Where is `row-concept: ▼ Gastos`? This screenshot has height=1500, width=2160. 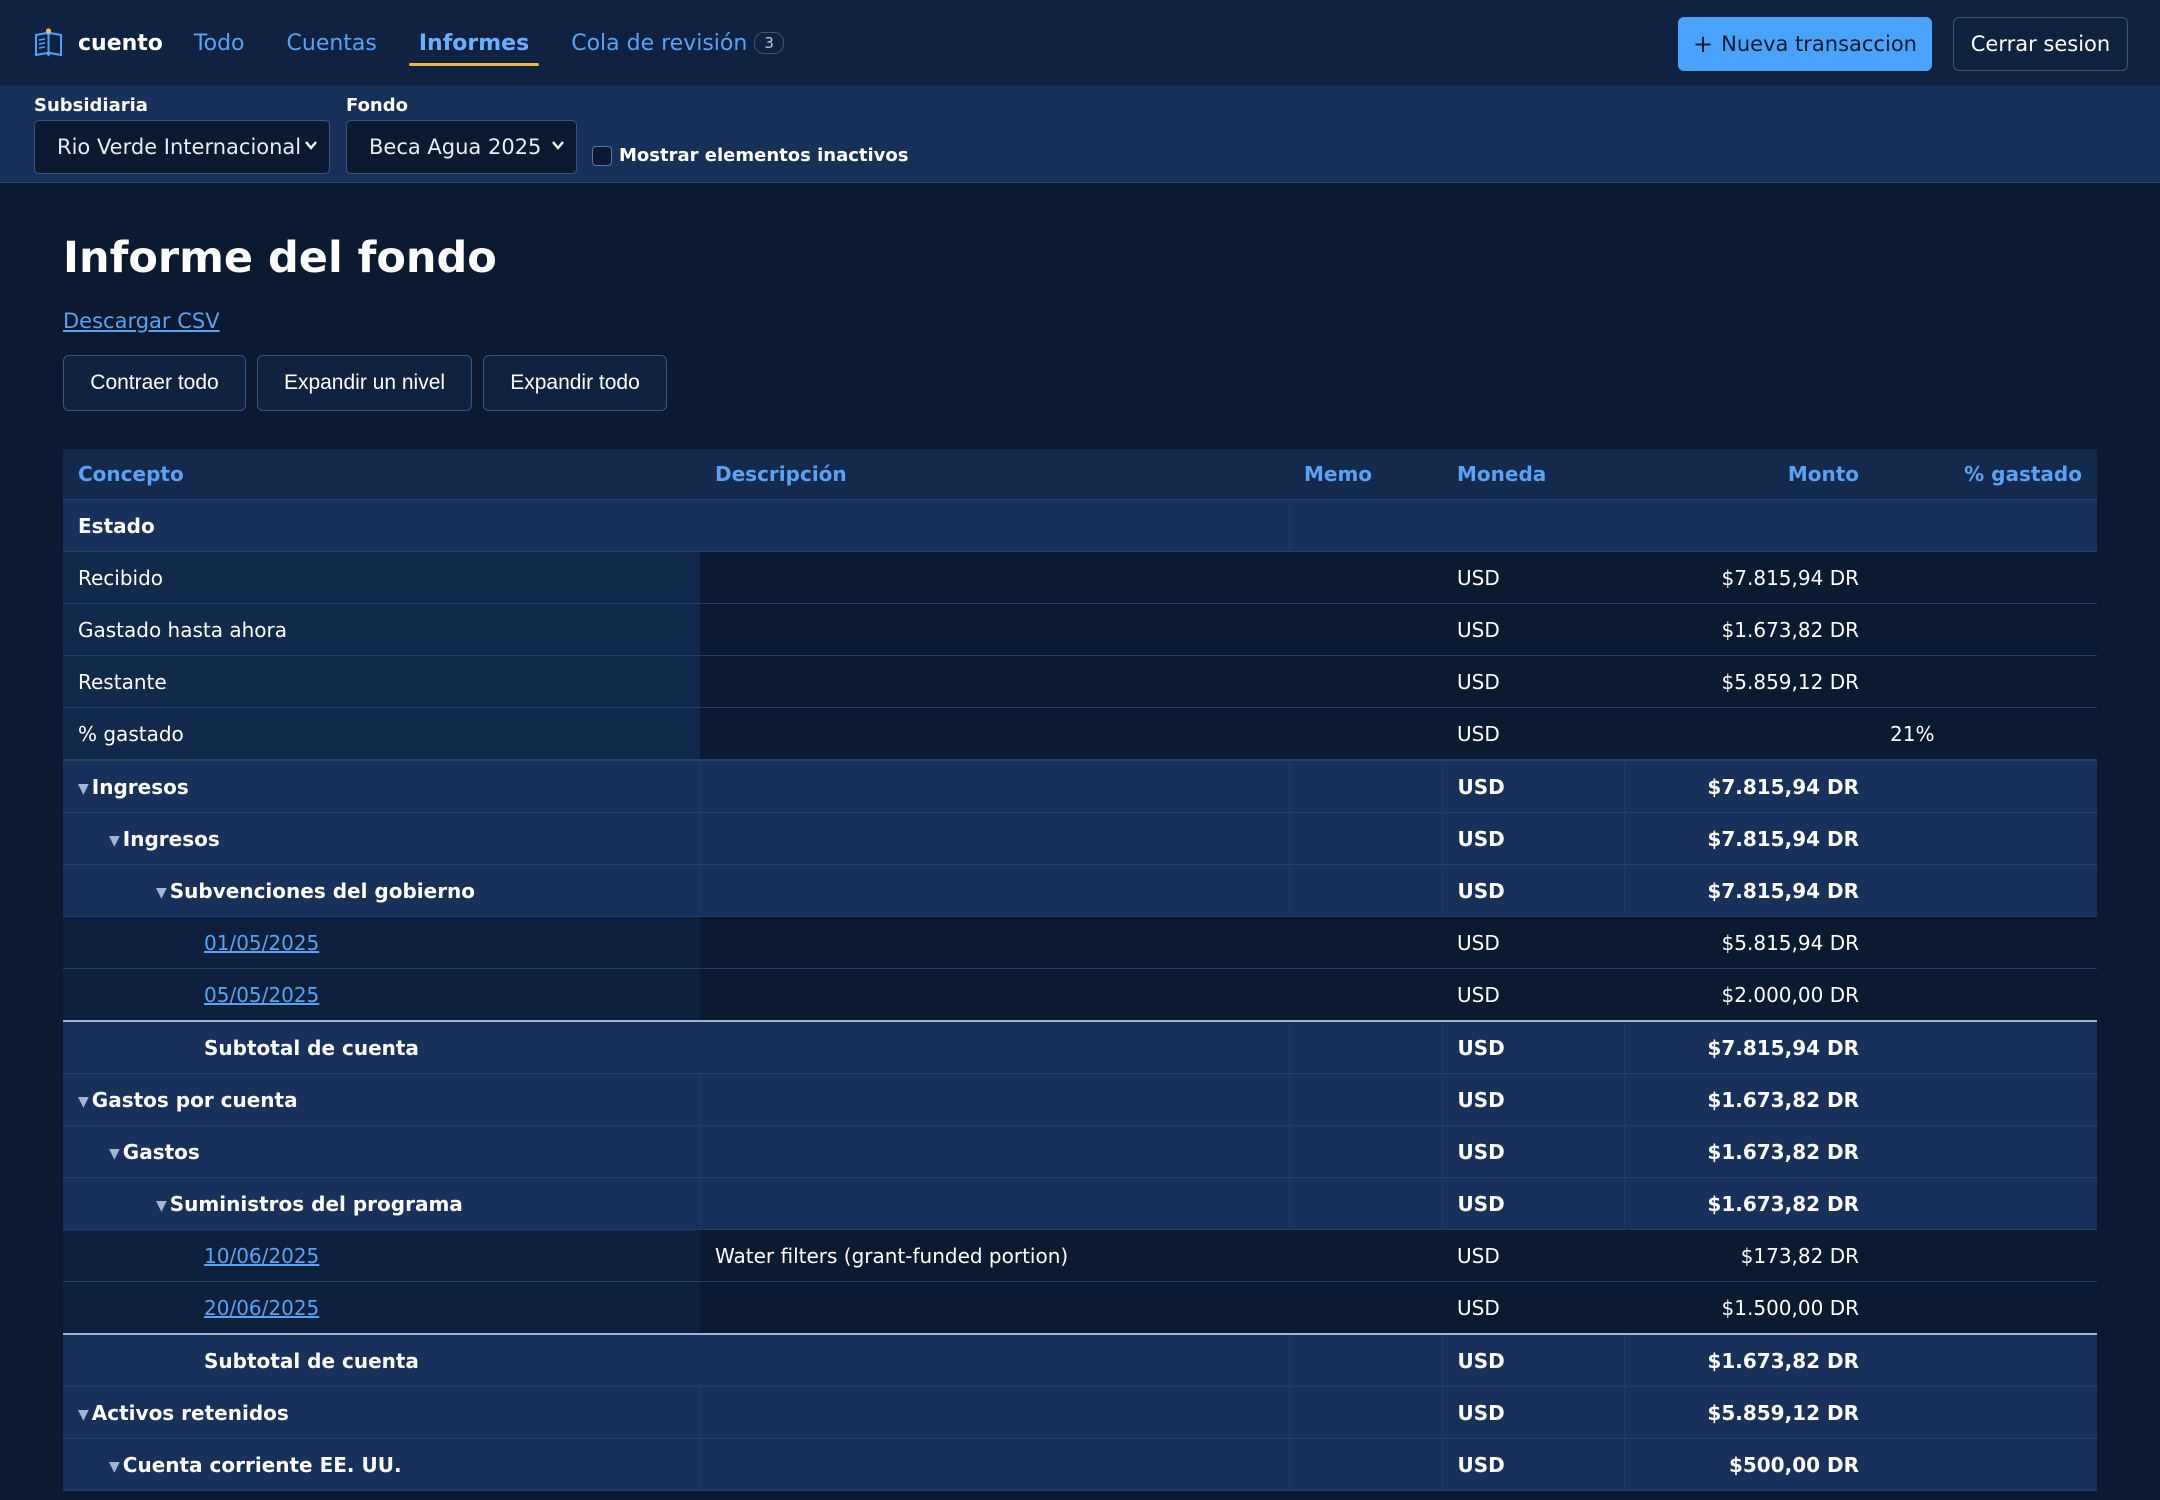
row-concept: ▼ Gastos is located at coordinates (382, 1151).